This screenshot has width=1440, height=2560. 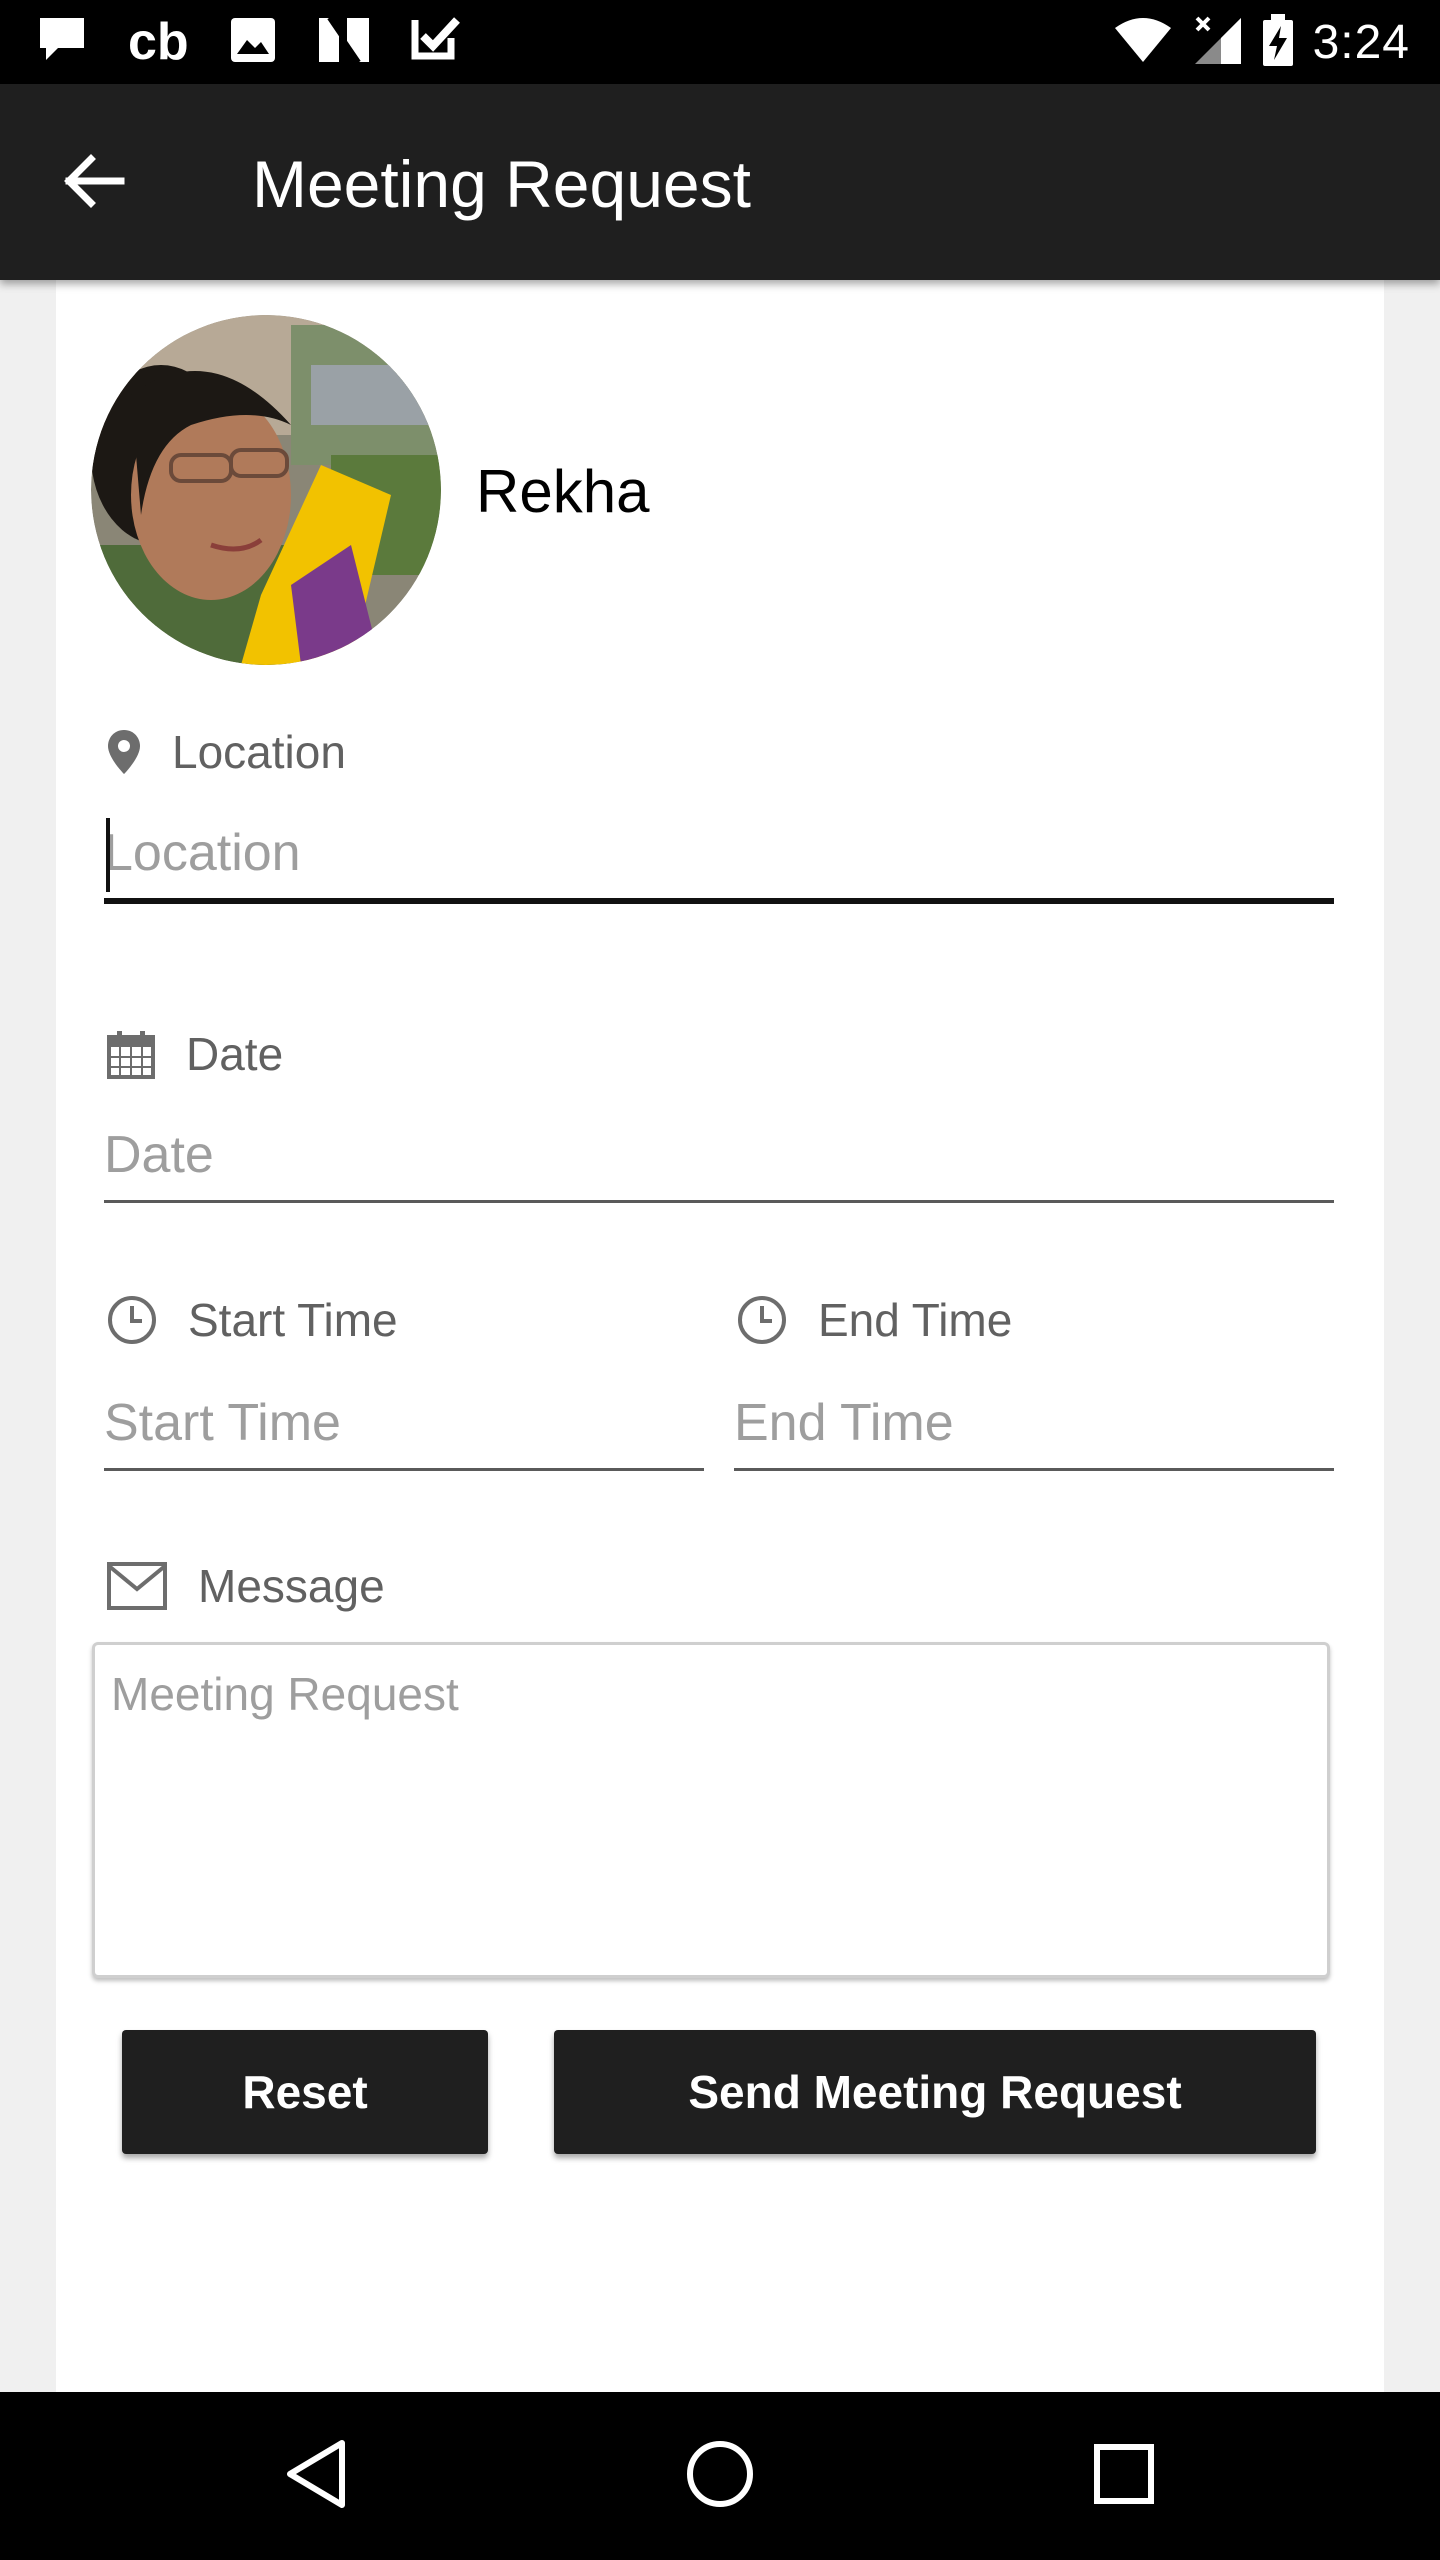 I want to click on end-time-label: End Time, so click(x=874, y=1320).